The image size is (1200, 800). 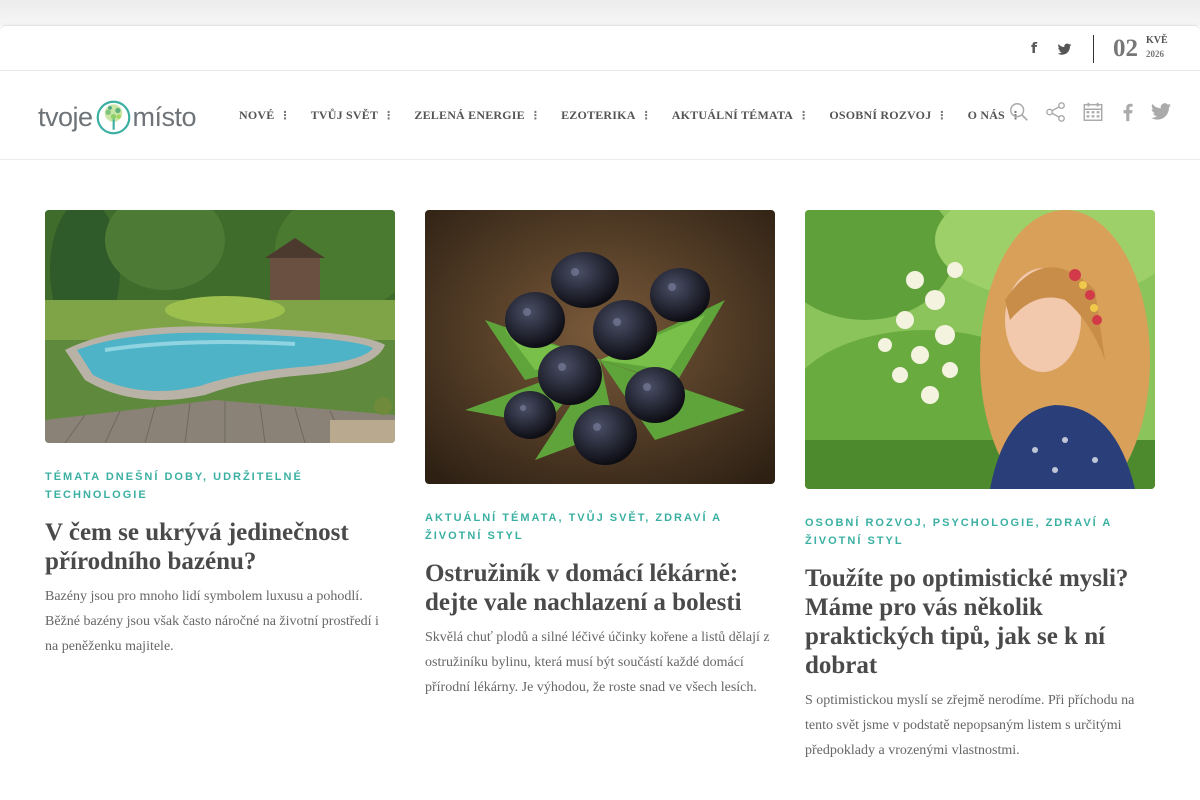 What do you see at coordinates (980, 349) in the screenshot?
I see `article-image-woman` at bounding box center [980, 349].